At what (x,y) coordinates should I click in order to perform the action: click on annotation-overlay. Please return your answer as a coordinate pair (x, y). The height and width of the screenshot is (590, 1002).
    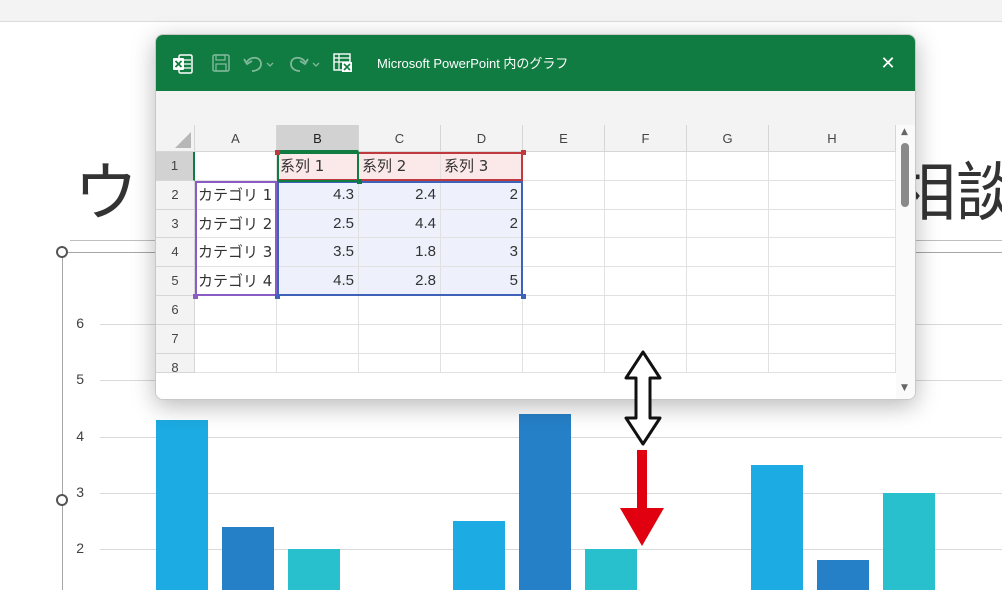
    Looking at the image, I should click on (642, 448).